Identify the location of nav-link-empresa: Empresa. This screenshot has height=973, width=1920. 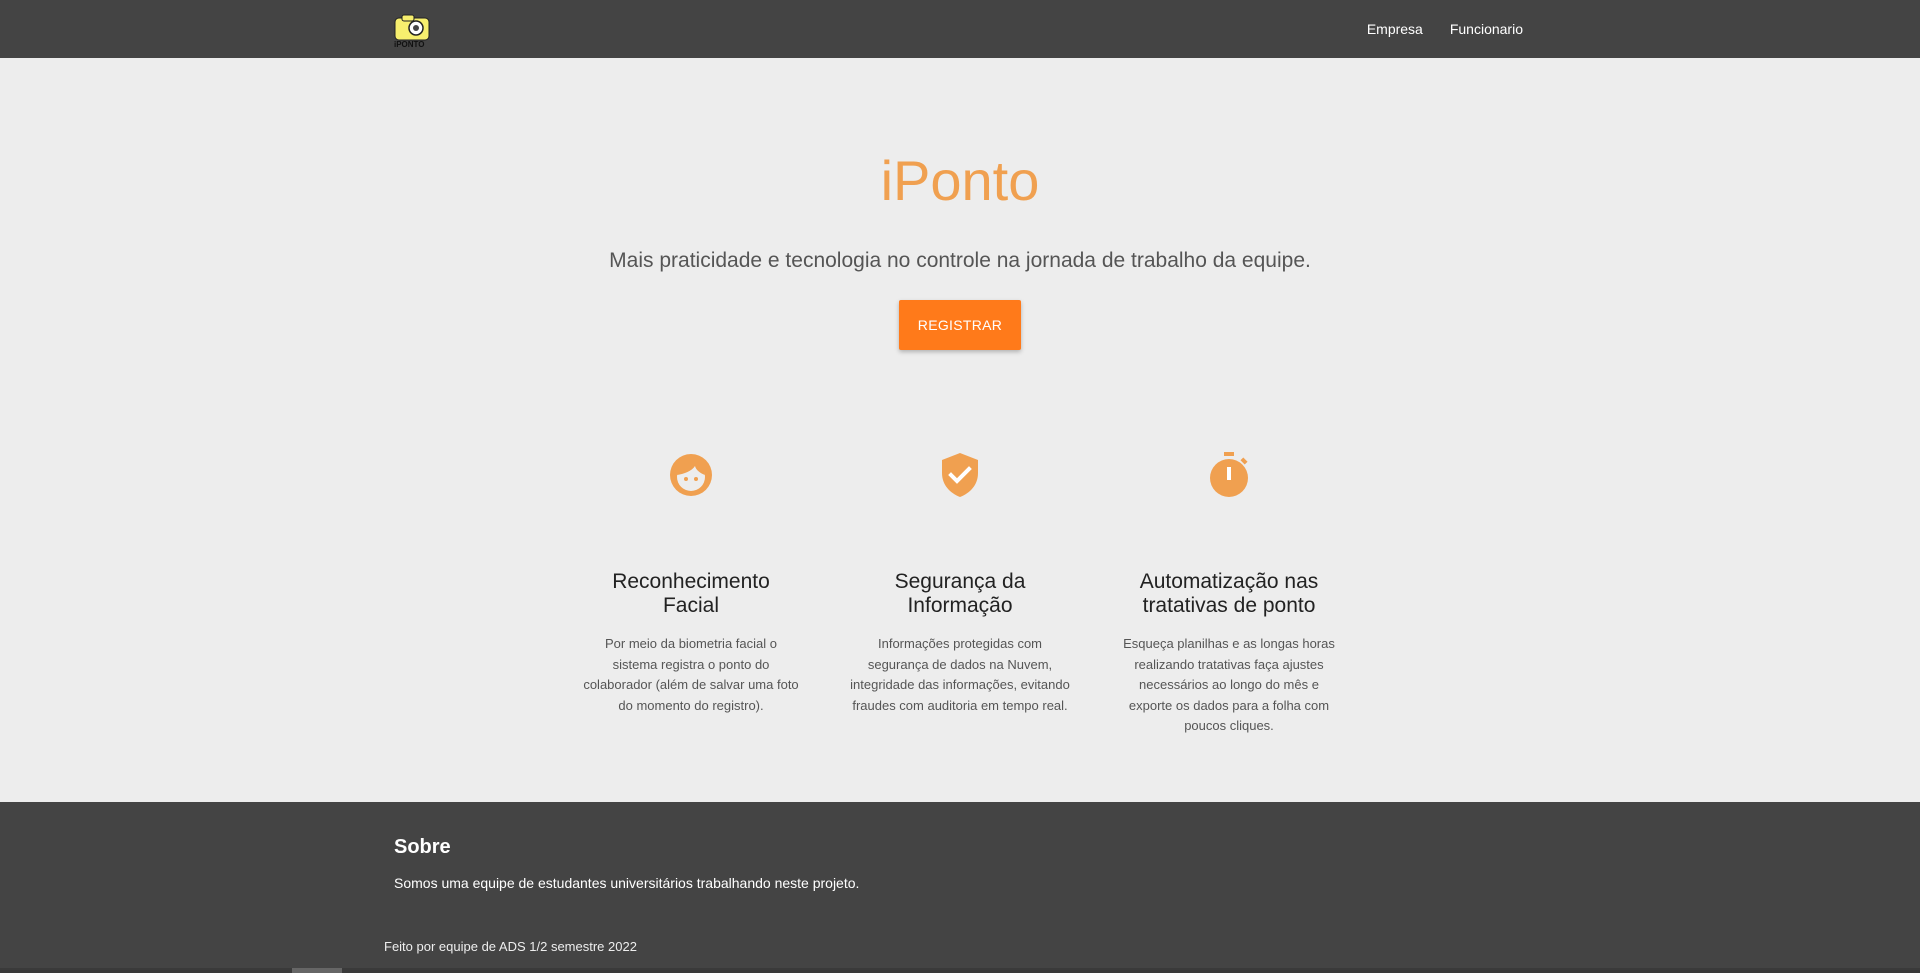
(1395, 29).